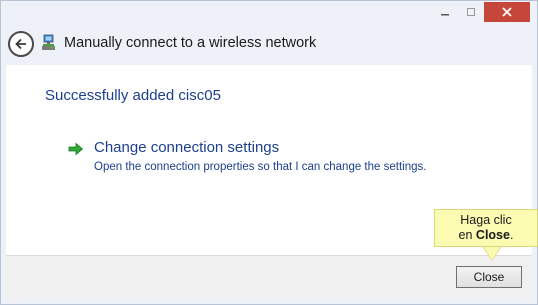 This screenshot has width=538, height=305. Describe the element at coordinates (269, 14) in the screenshot. I see `title-bar` at that location.